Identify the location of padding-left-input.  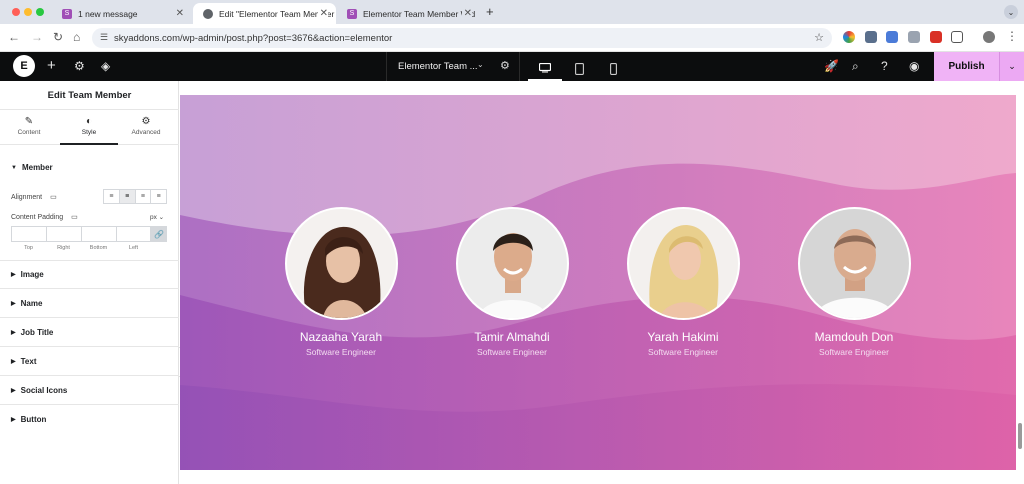
(133, 234).